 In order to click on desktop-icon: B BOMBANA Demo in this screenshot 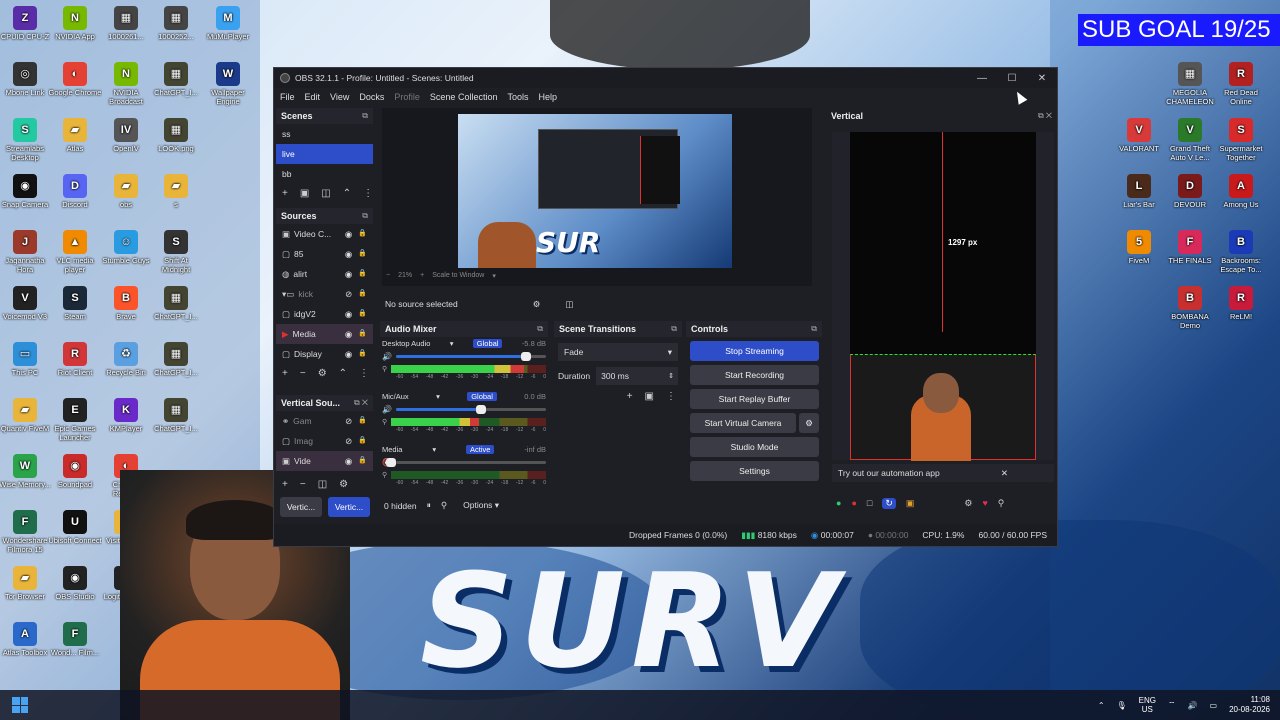, I will do `click(1190, 308)`.